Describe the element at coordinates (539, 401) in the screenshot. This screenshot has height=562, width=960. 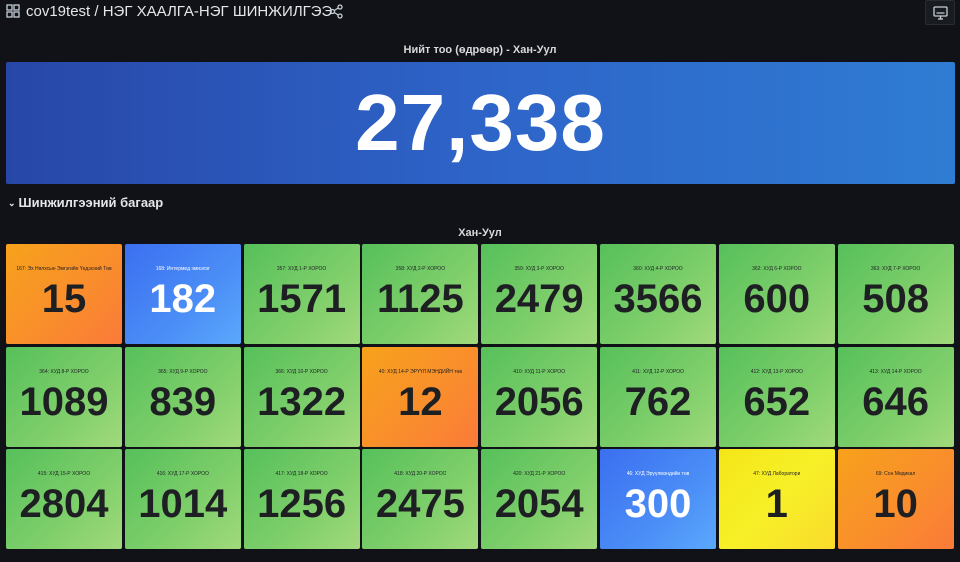
I see `tile-value: 2056` at that location.